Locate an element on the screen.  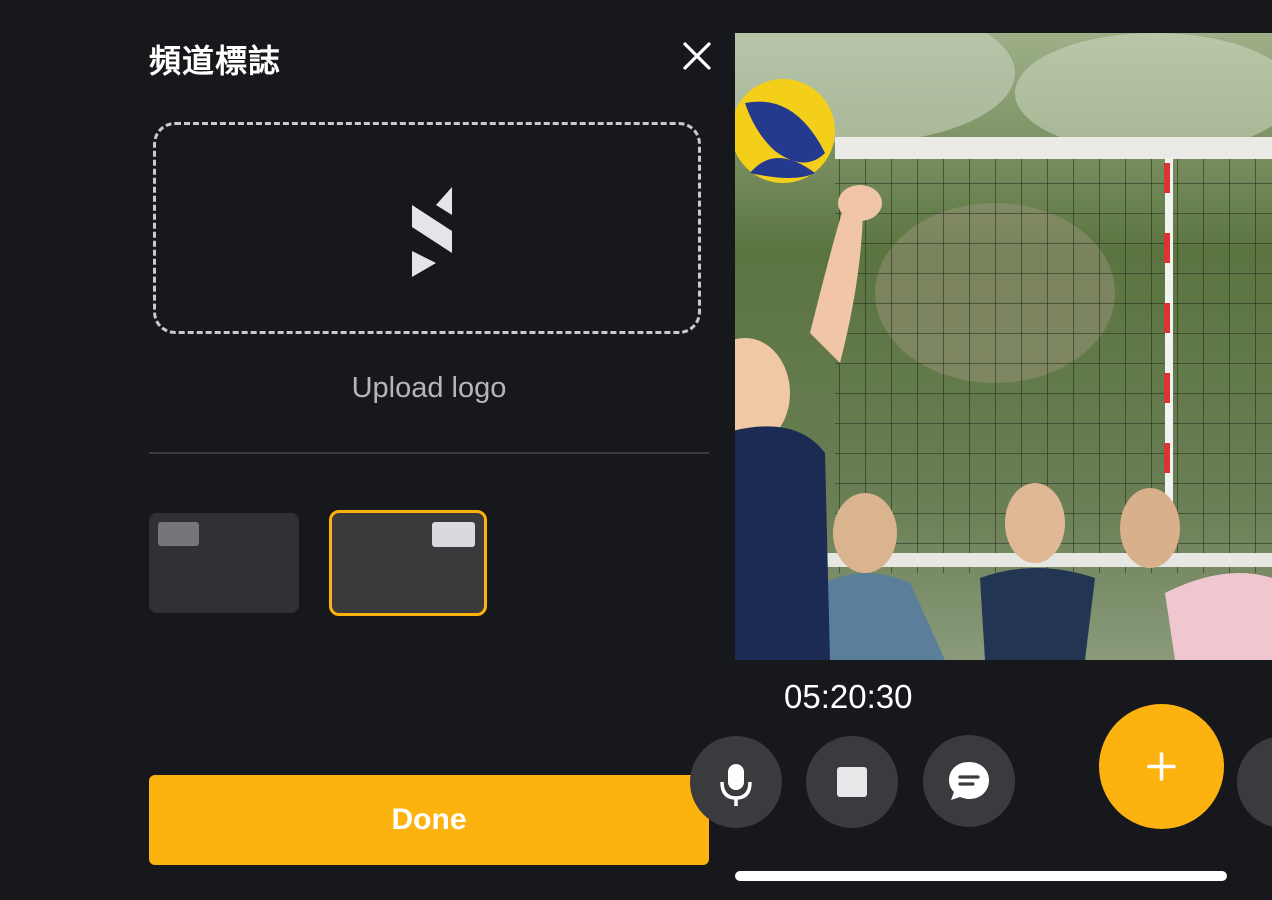
done-button: Done is located at coordinates (429, 820).